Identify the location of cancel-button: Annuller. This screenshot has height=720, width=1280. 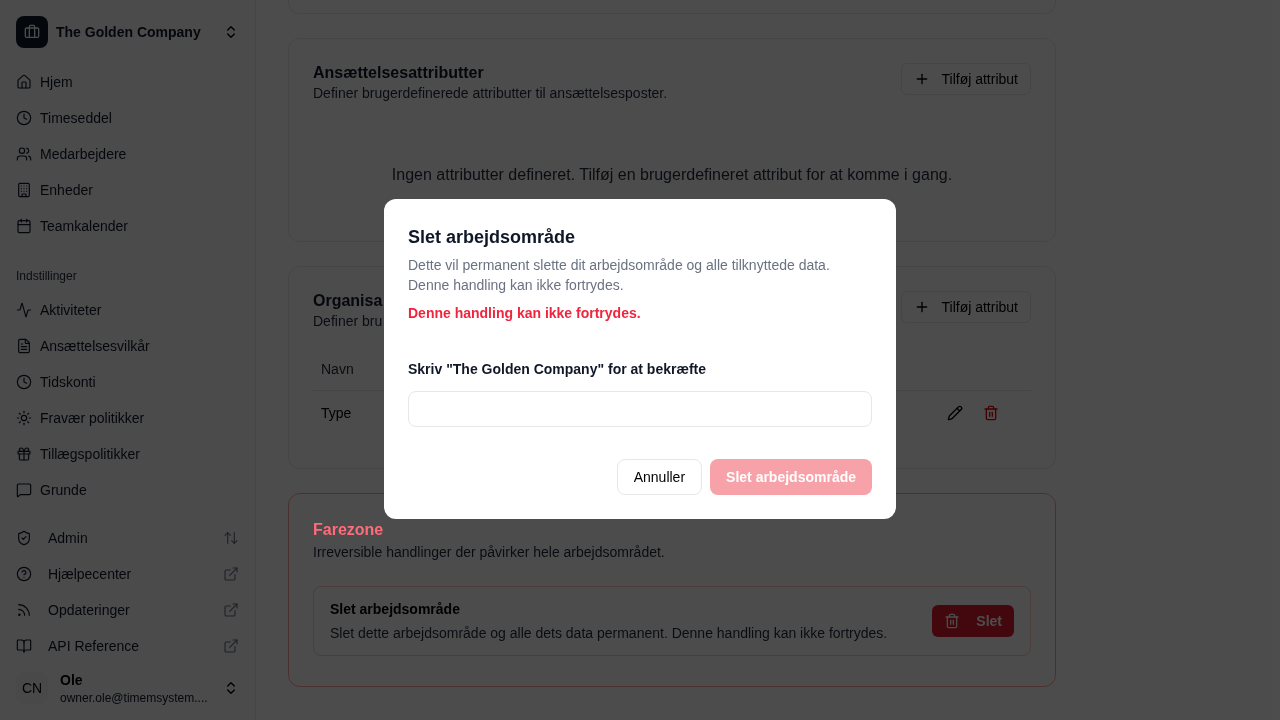
(659, 477).